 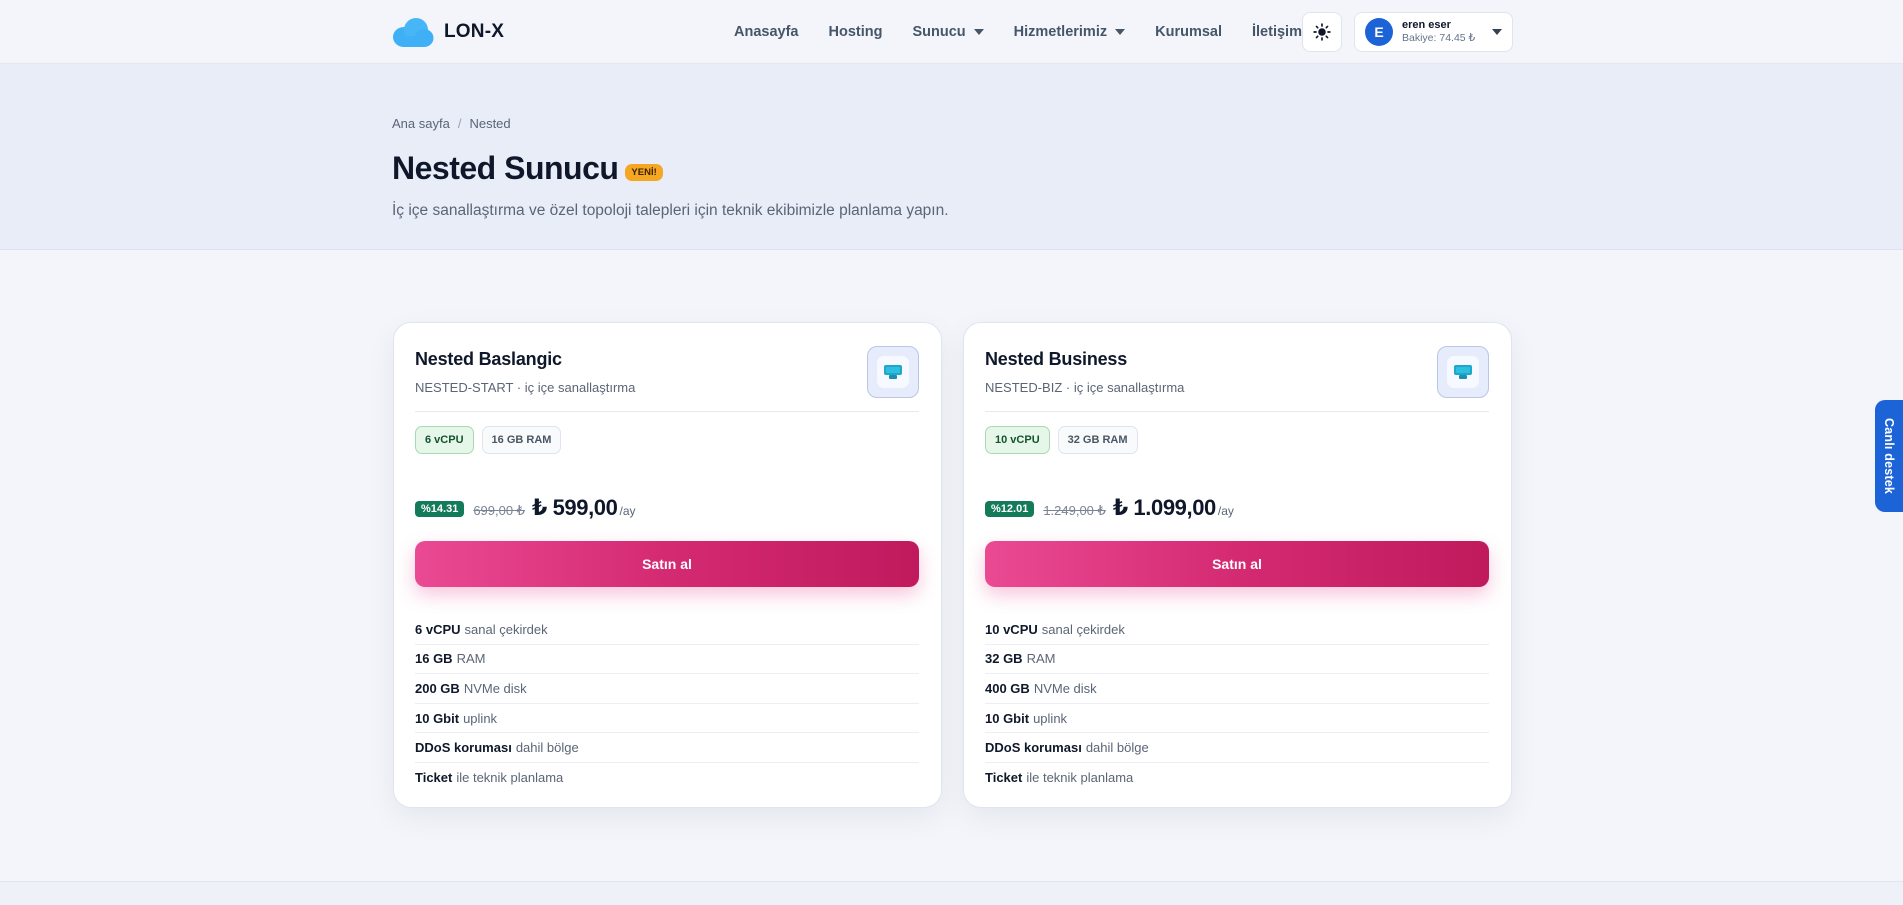 I want to click on brand-logo: LON-X, so click(x=448, y=32).